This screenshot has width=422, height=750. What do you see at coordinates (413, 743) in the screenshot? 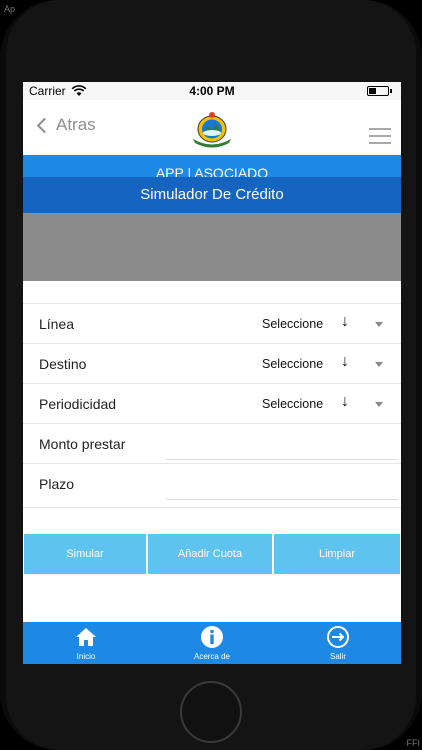
I see `corner-text-bottom: FFI` at bounding box center [413, 743].